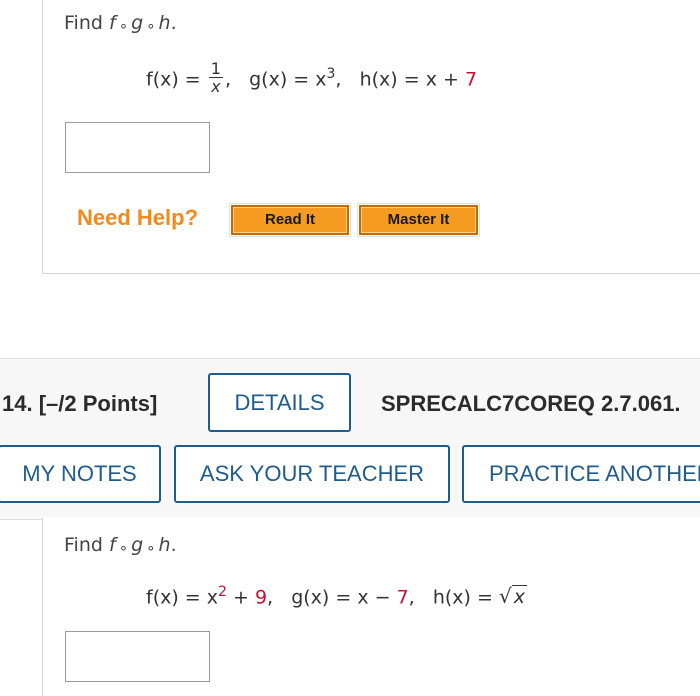 The width and height of the screenshot is (700, 696). Describe the element at coordinates (216, 86) in the screenshot. I see `fraction-denominator: x` at that location.